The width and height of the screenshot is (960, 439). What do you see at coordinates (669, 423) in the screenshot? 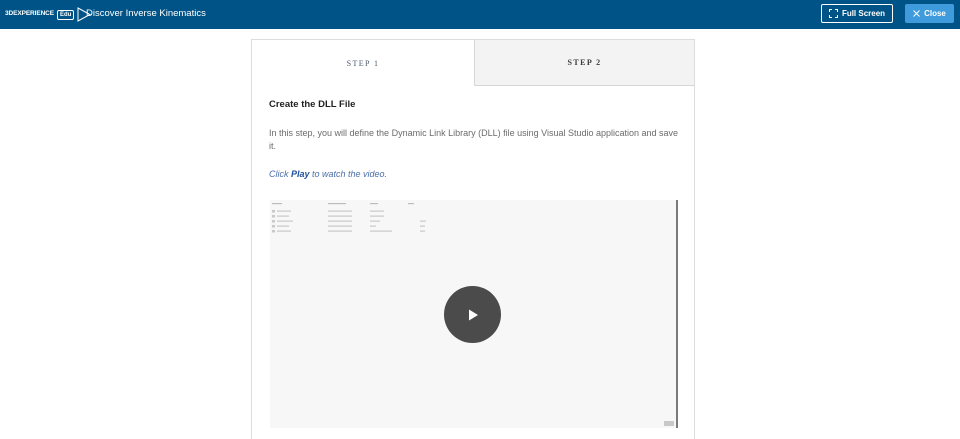
I see `video-corner-mark` at bounding box center [669, 423].